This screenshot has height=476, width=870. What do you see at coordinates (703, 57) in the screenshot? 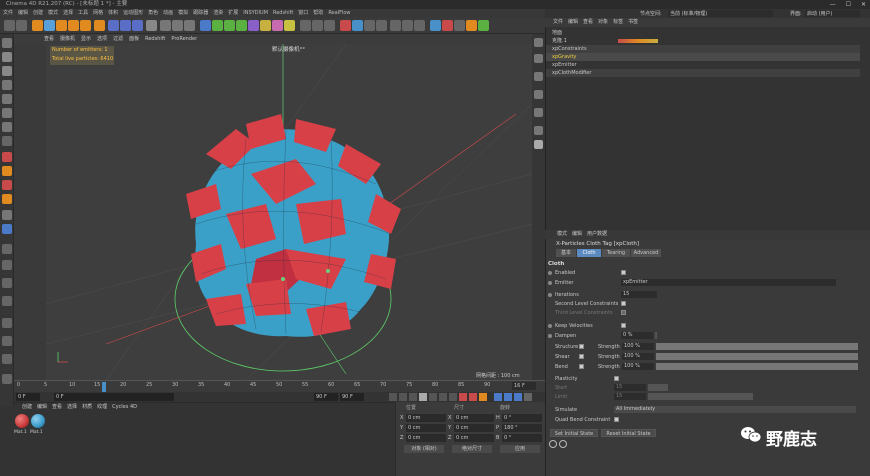
I see `object-row-selected: xpGravity` at bounding box center [703, 57].